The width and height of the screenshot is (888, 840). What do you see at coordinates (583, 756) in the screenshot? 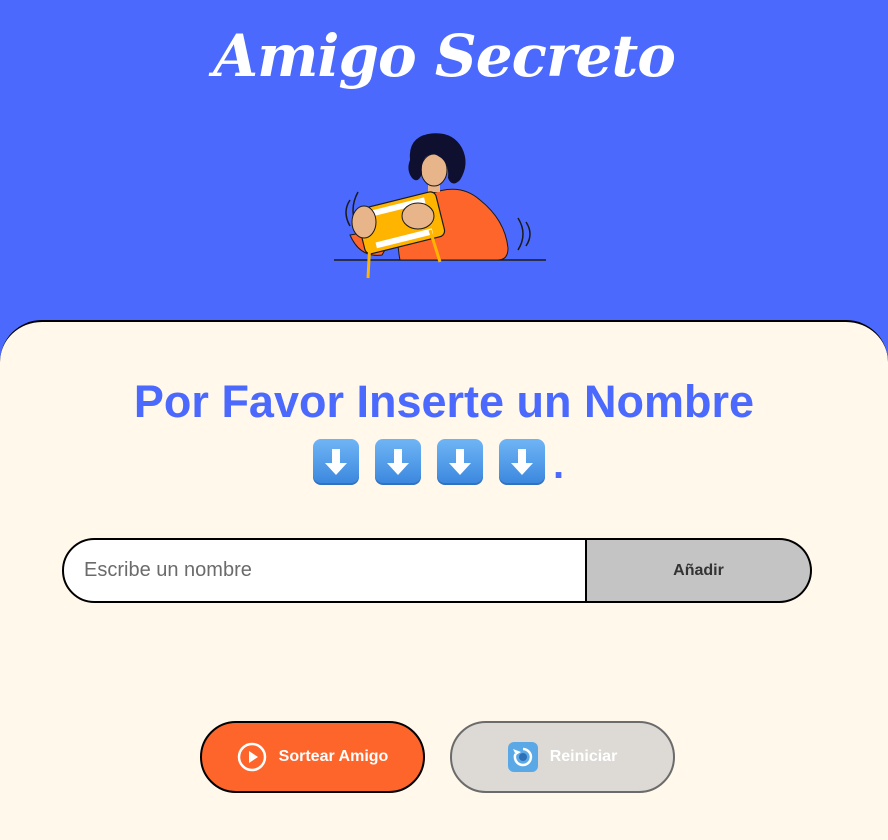
I see `reset-button-label: Reiniciar` at bounding box center [583, 756].